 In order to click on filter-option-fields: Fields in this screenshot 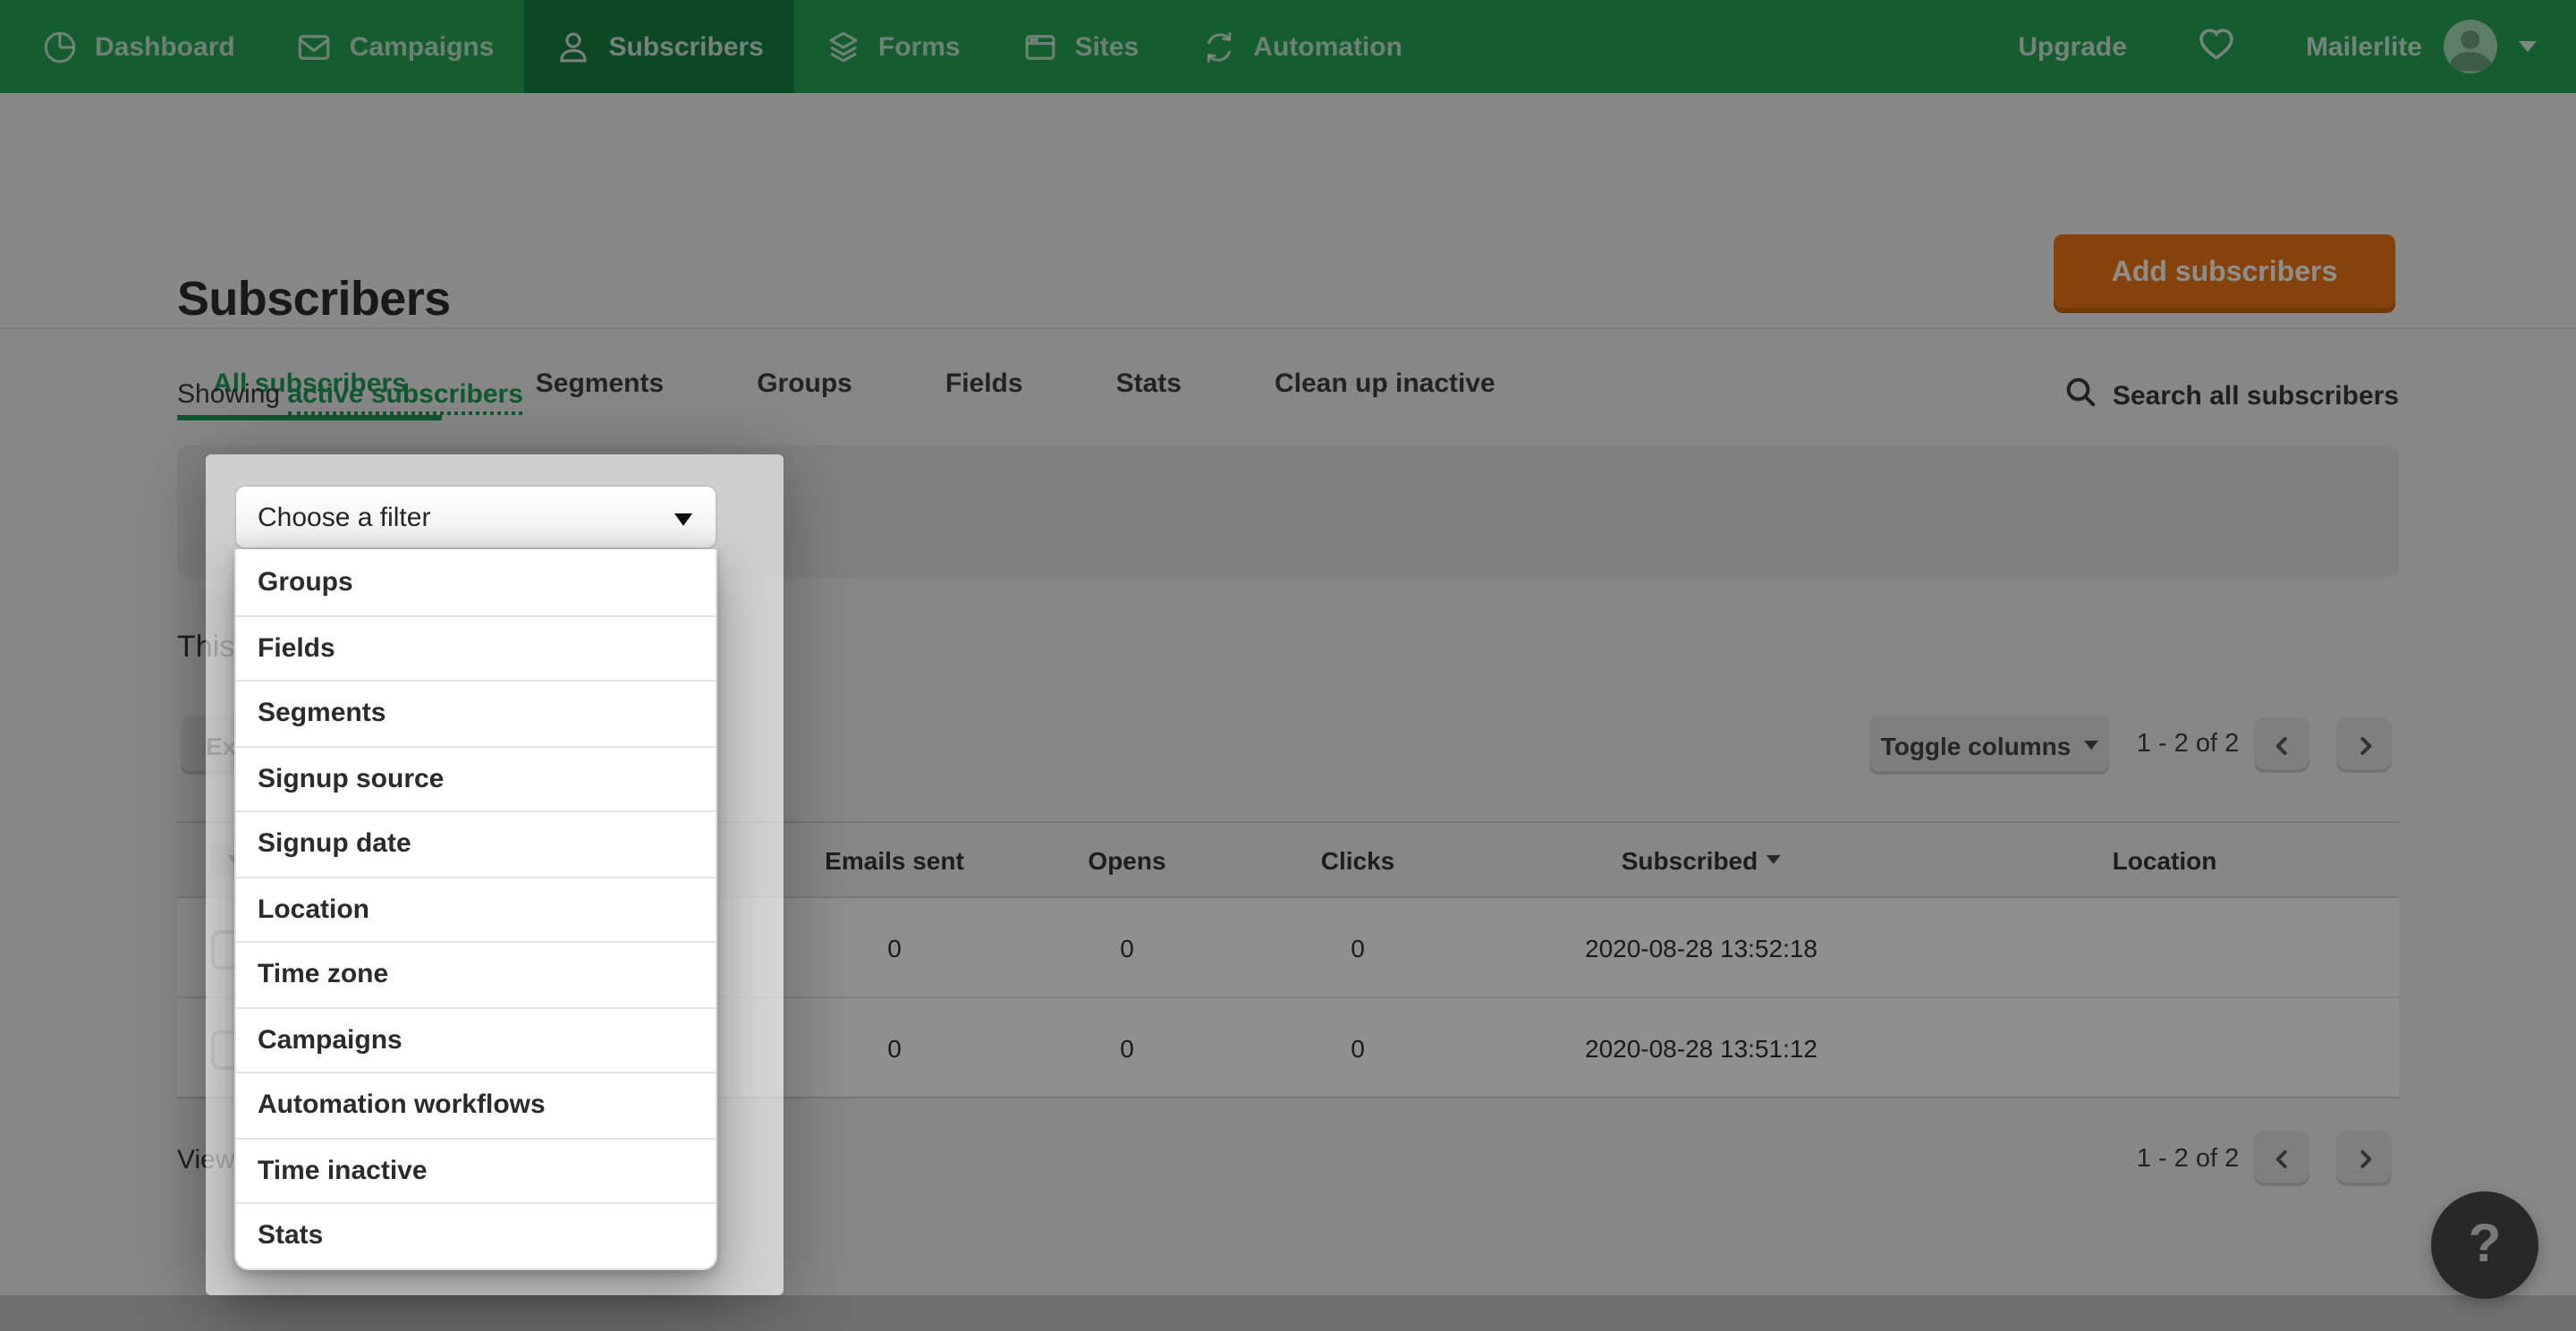, I will do `click(476, 648)`.